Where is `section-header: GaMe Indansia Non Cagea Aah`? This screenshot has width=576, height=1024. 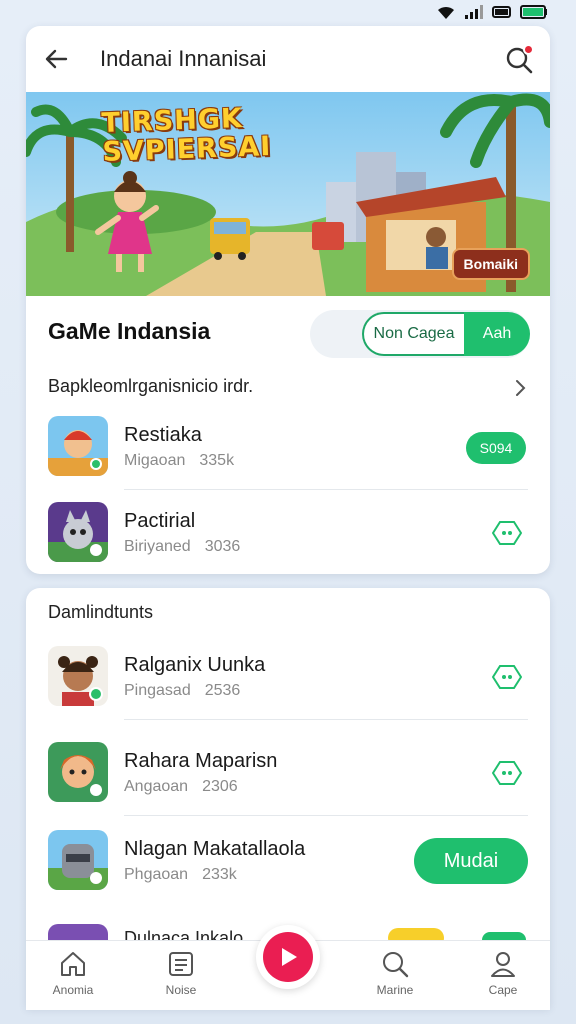
section-header: GaMe Indansia Non Cagea Aah is located at coordinates (288, 334).